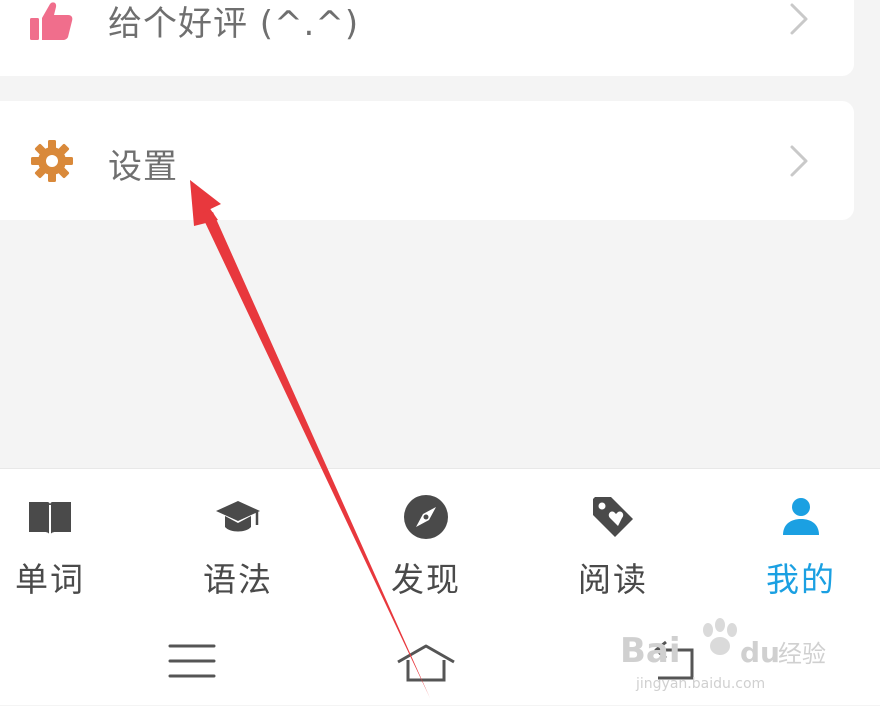 Image resolution: width=880 pixels, height=706 pixels. Describe the element at coordinates (700, 684) in the screenshot. I see `watermark-url: jingyan.baidu.com` at that location.